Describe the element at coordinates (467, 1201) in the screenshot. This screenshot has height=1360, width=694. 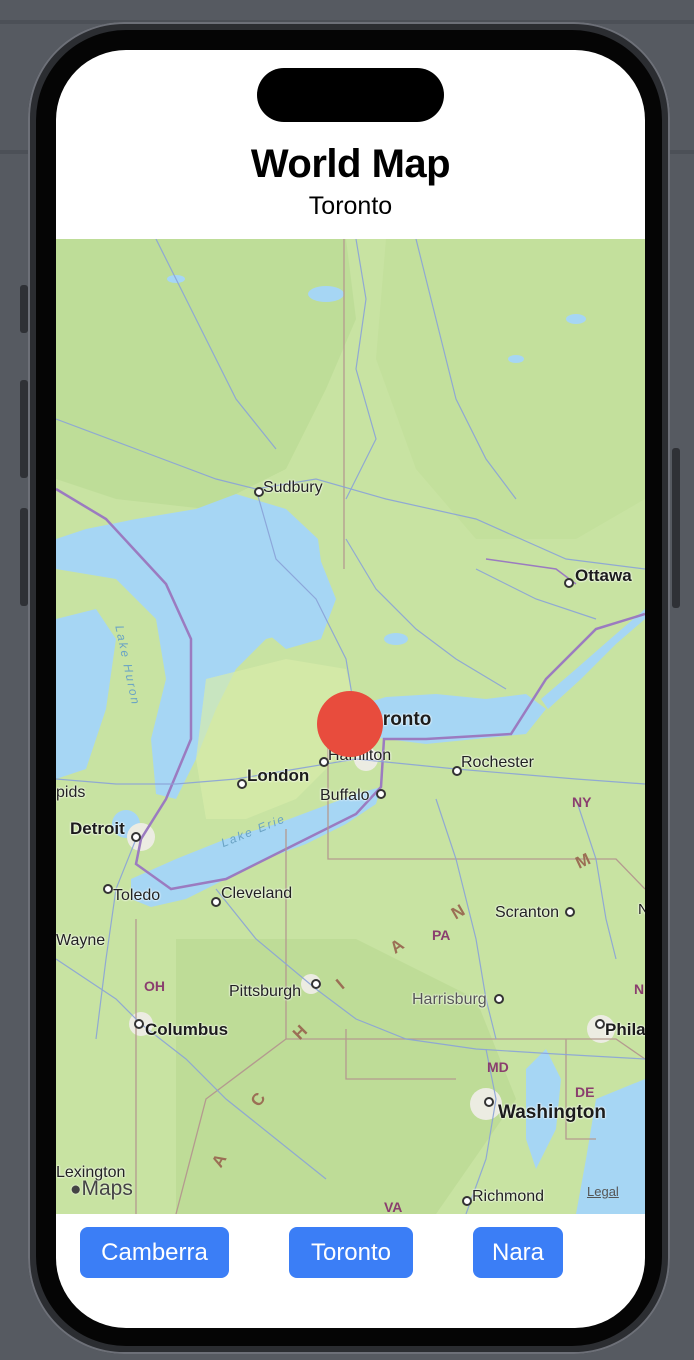
I see `richmond-dot` at that location.